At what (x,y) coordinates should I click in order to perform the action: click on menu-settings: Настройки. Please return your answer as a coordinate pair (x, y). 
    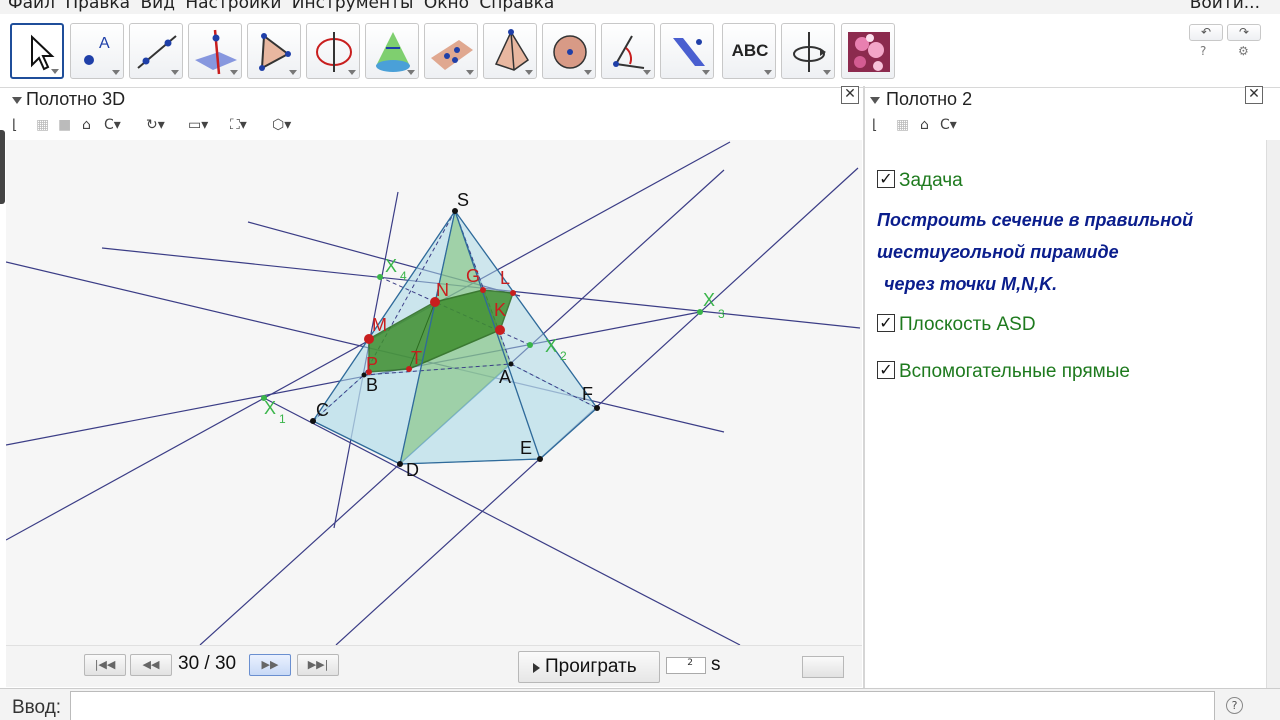
    Looking at the image, I should click on (233, 6).